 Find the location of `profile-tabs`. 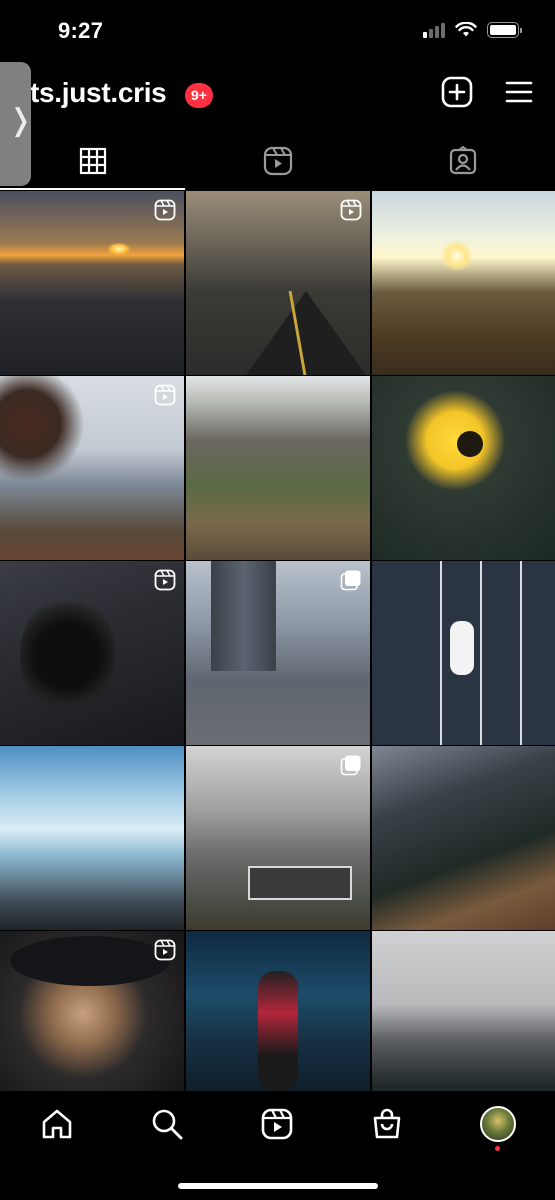

profile-tabs is located at coordinates (277, 161).